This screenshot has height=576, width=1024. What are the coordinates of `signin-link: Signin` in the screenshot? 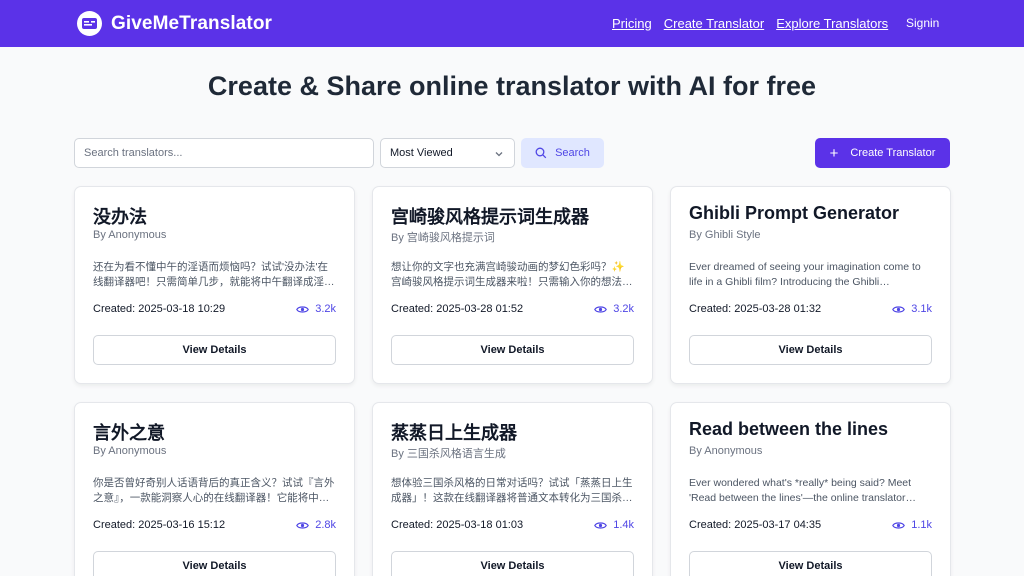 It's located at (922, 23).